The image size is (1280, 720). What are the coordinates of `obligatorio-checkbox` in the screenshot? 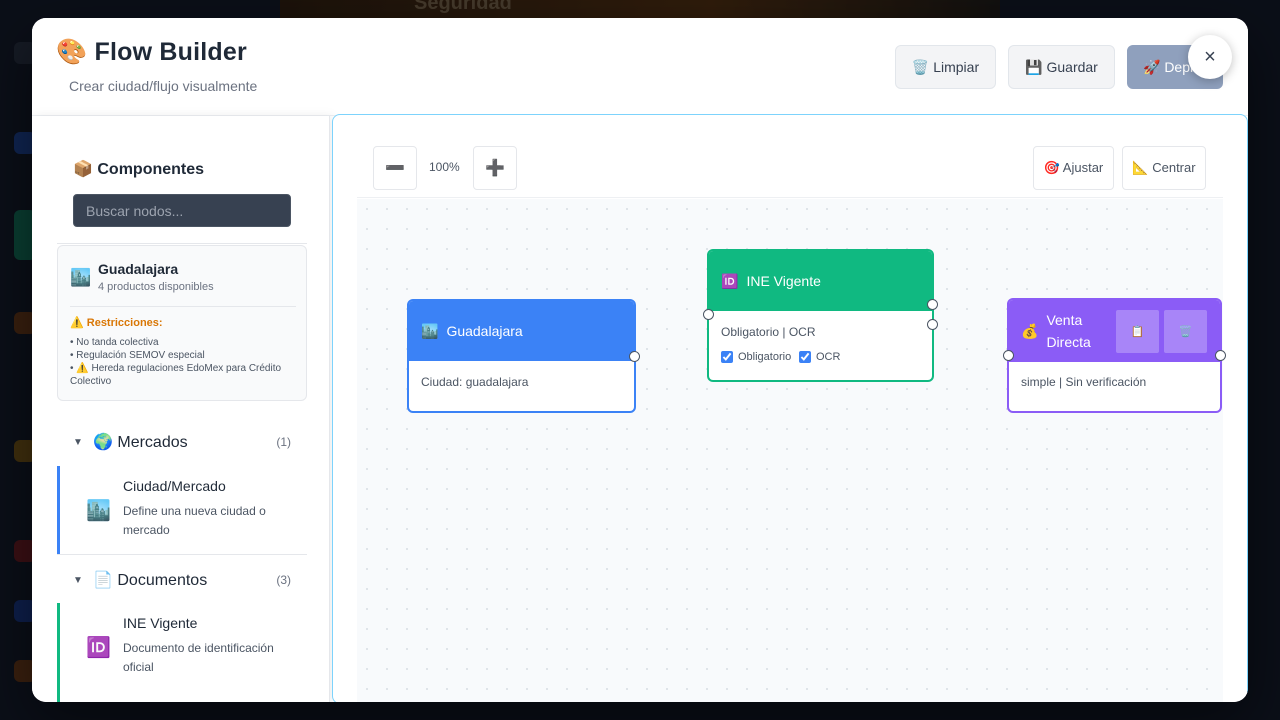 It's located at (727, 357).